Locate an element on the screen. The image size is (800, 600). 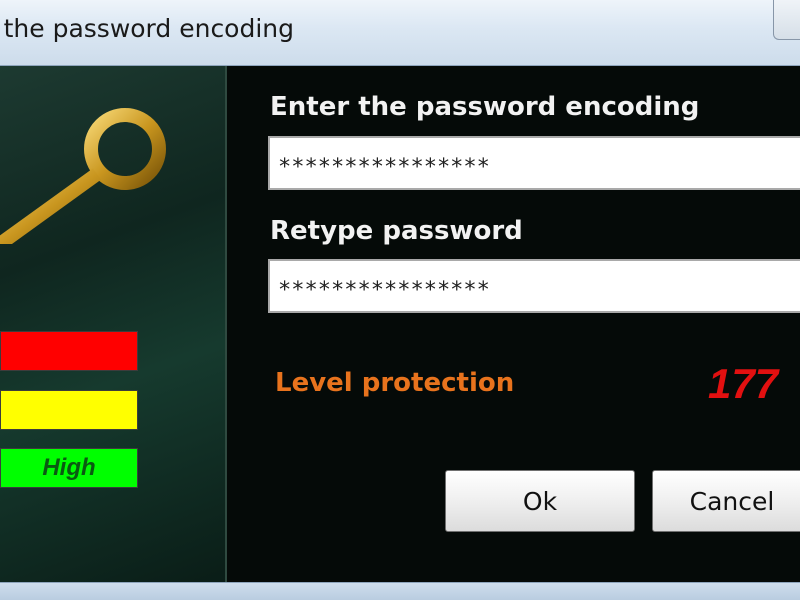
password-label: Enter the password encoding is located at coordinates (485, 107).